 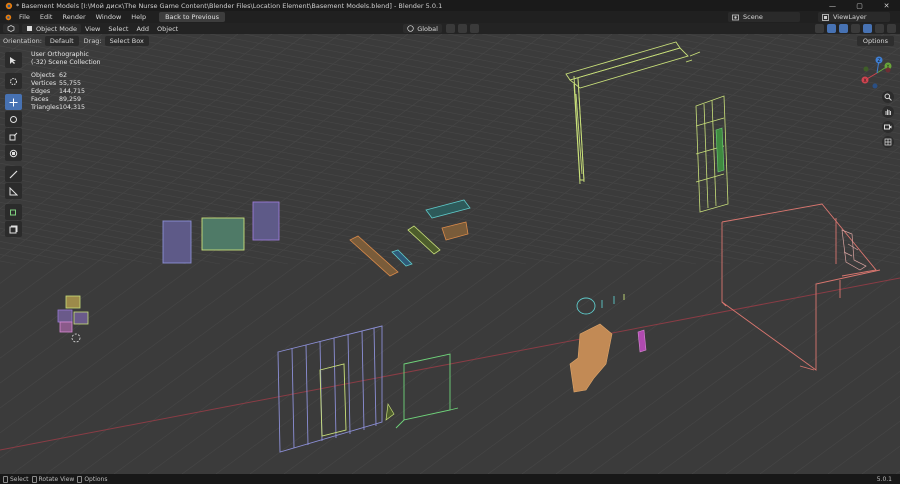 What do you see at coordinates (720, 150) in the screenshot?
I see `cabinet-green-strip` at bounding box center [720, 150].